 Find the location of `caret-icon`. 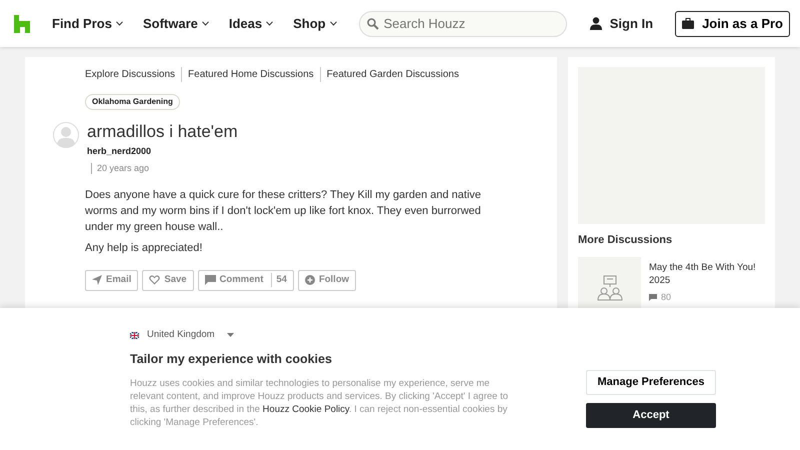

caret-icon is located at coordinates (230, 335).